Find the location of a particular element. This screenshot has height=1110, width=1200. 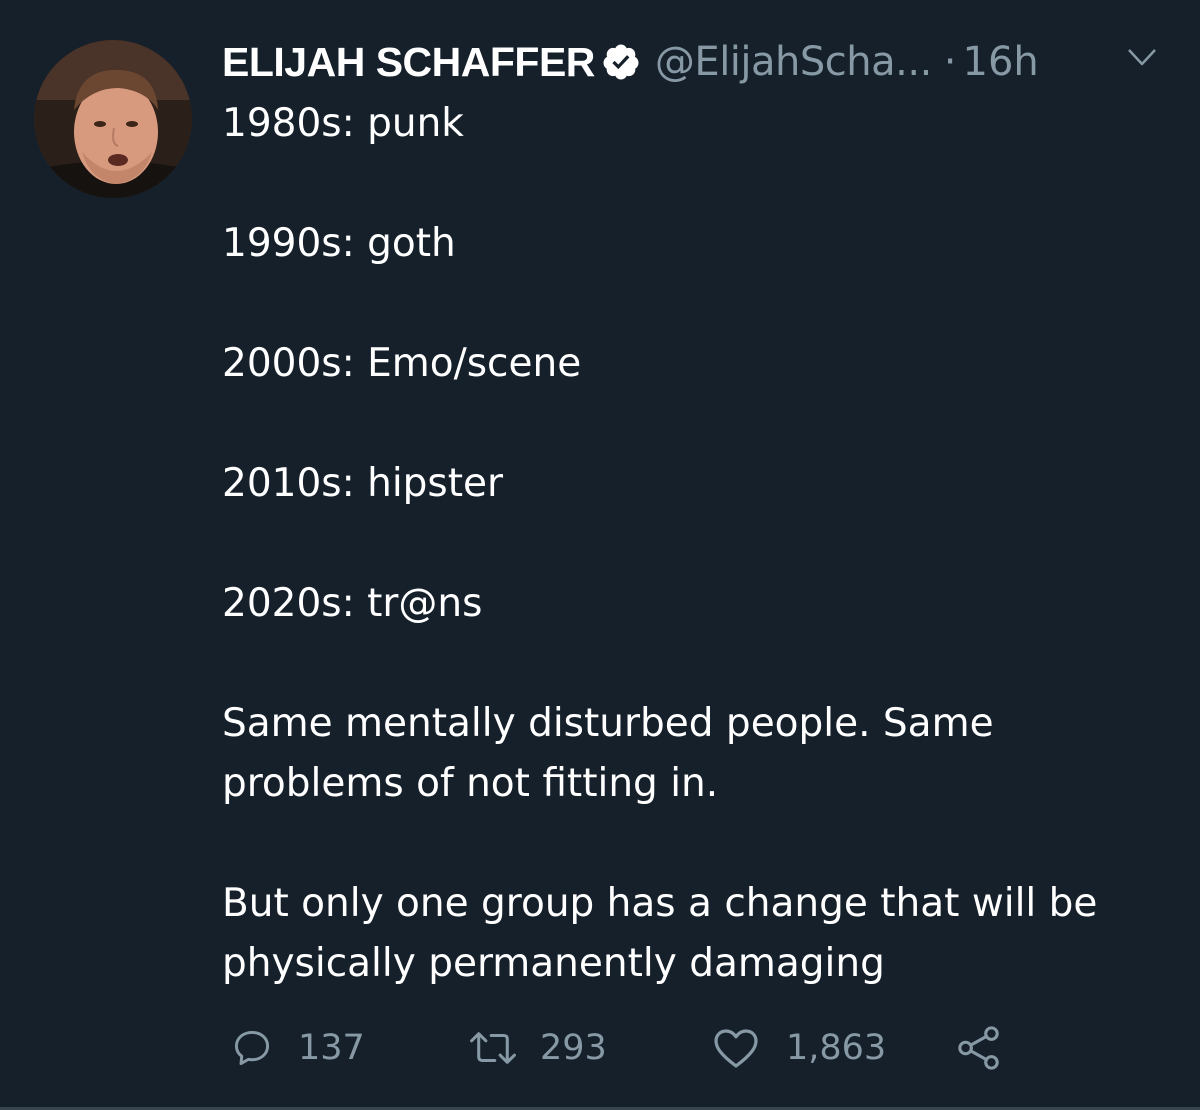

retweet-button: 293 is located at coordinates (537, 1048).